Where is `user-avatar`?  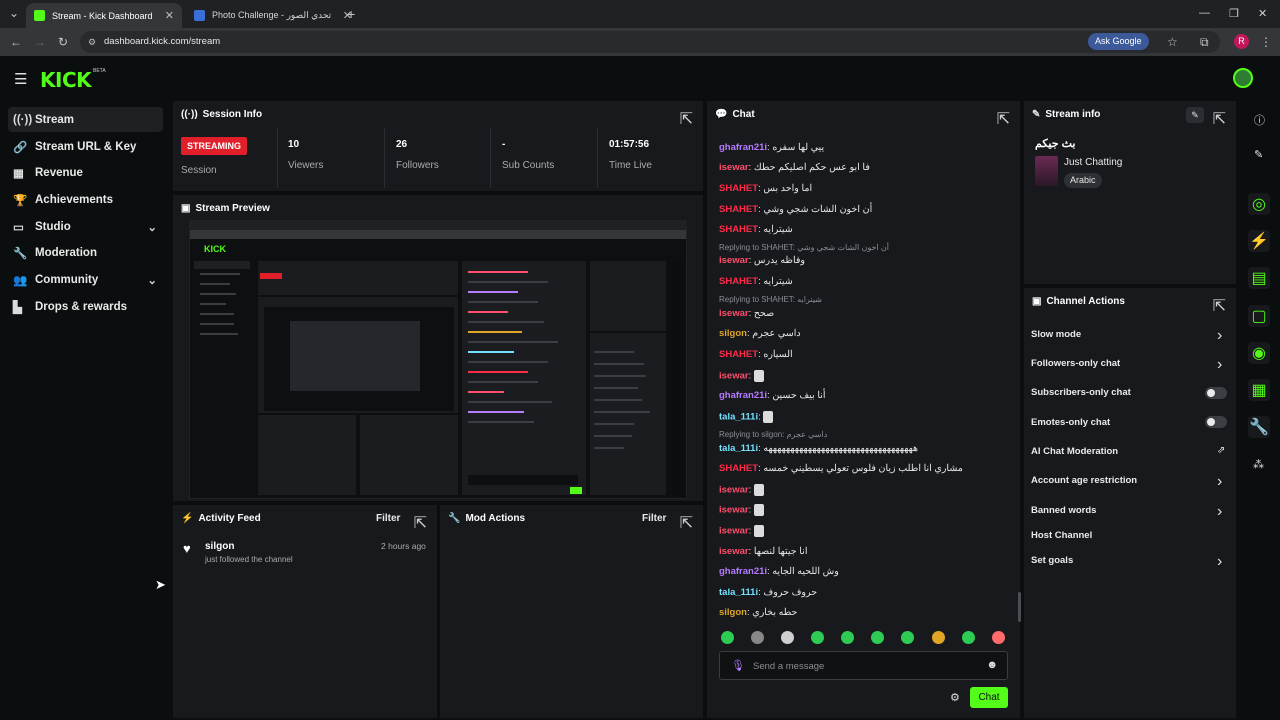
user-avatar is located at coordinates (1243, 78).